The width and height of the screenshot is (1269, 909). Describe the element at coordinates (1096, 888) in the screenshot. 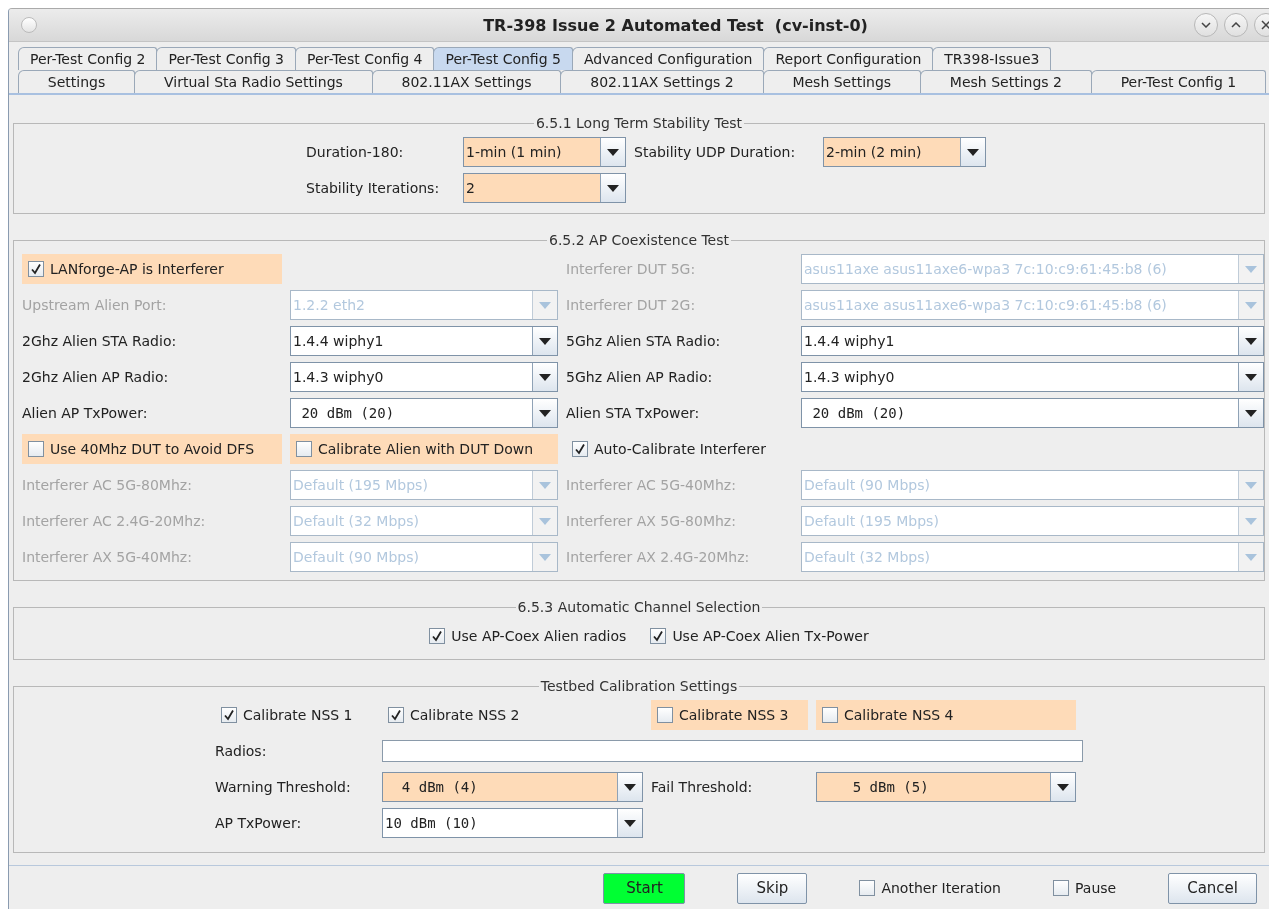

I see `checkbox-label: Pause` at that location.